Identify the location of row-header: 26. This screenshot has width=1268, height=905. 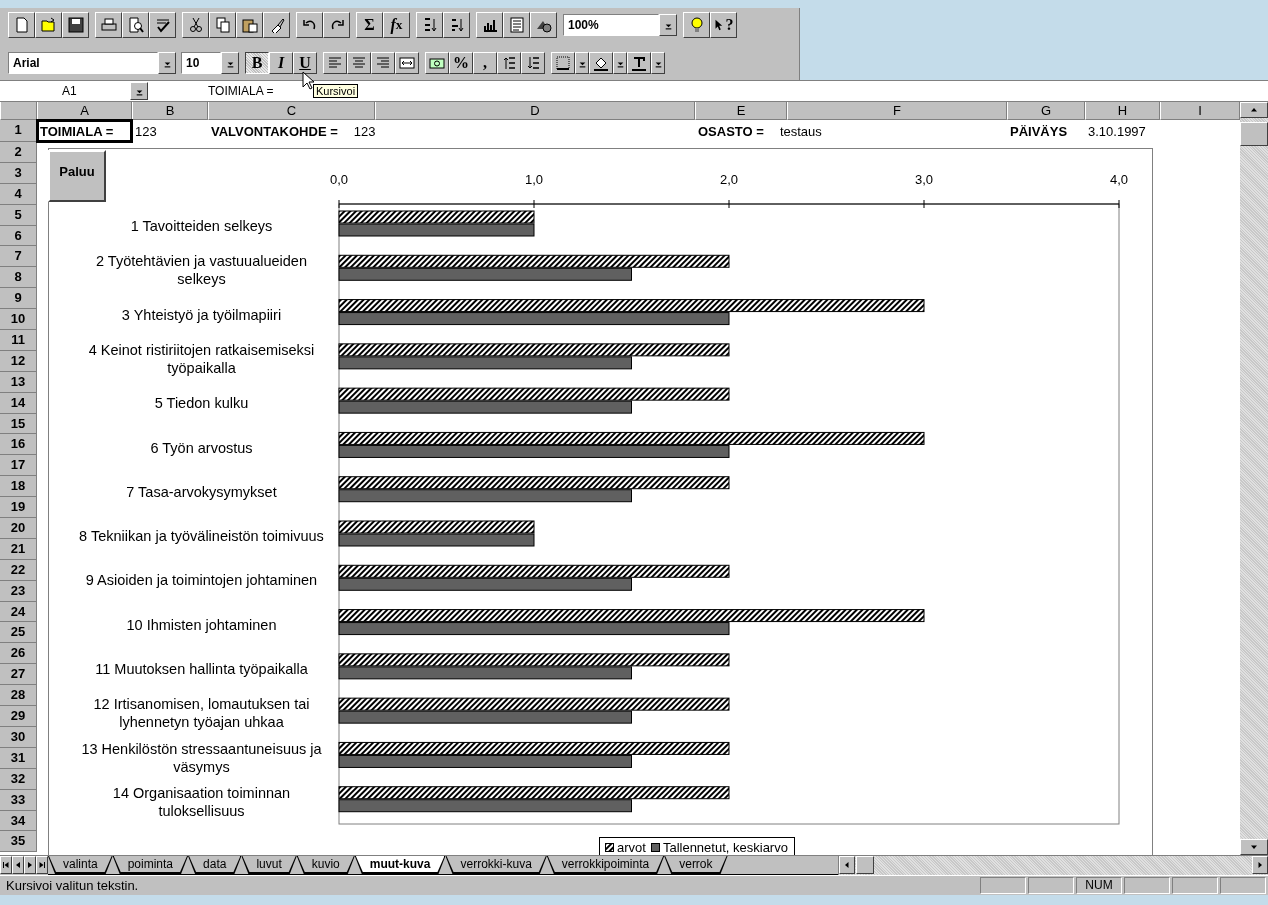
(18, 654).